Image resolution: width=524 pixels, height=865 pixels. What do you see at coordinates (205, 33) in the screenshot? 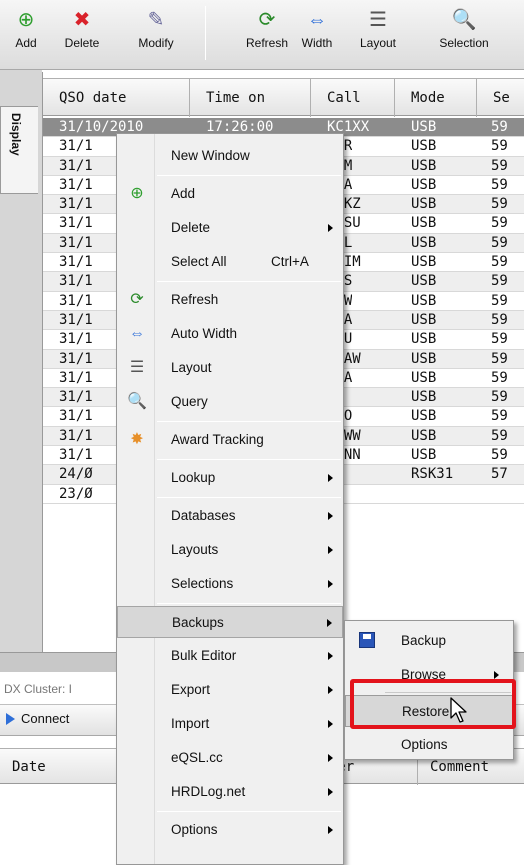
I see `toolbar-separator` at bounding box center [205, 33].